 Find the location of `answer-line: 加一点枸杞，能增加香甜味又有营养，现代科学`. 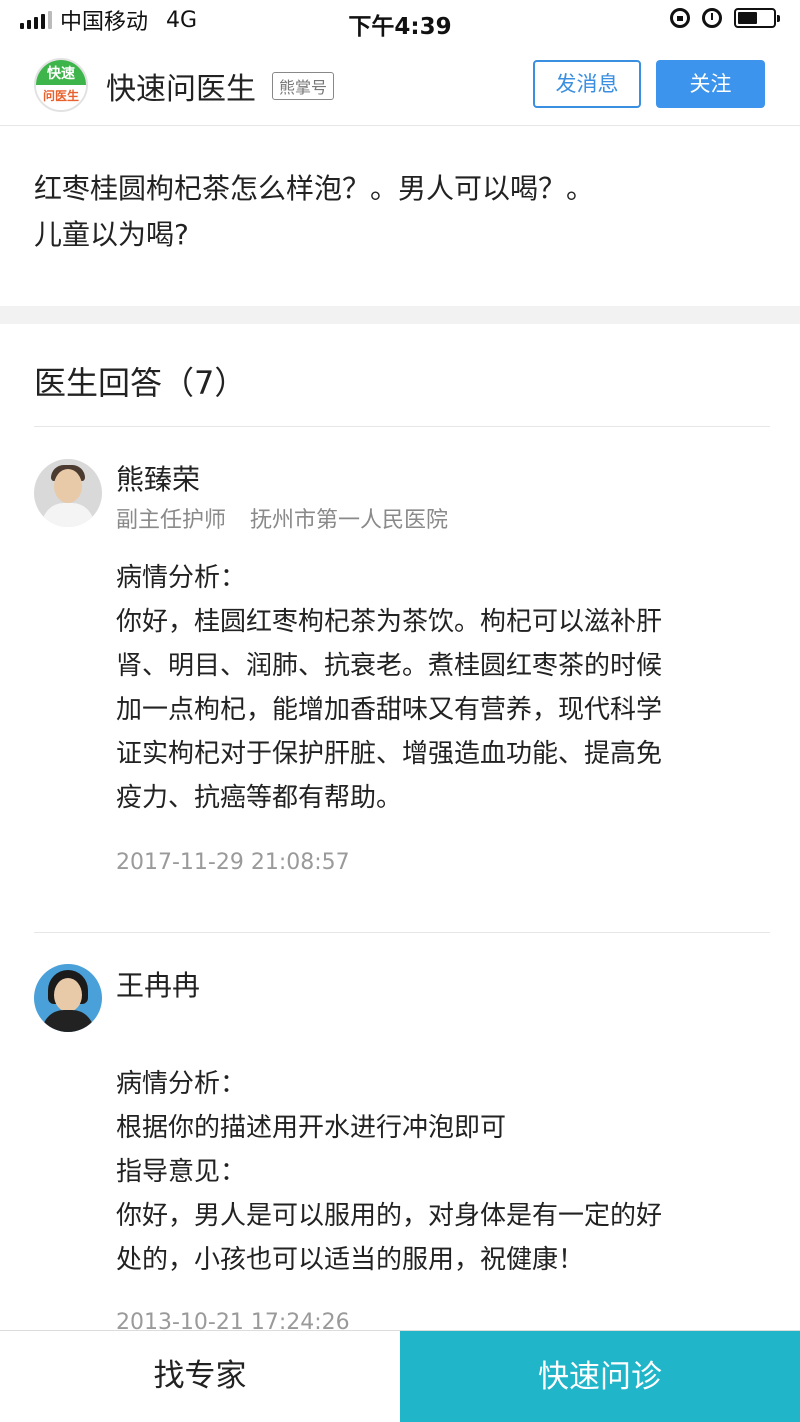

answer-line: 加一点枸杞，能增加香甜味又有营养，现代科学 is located at coordinates (389, 710).